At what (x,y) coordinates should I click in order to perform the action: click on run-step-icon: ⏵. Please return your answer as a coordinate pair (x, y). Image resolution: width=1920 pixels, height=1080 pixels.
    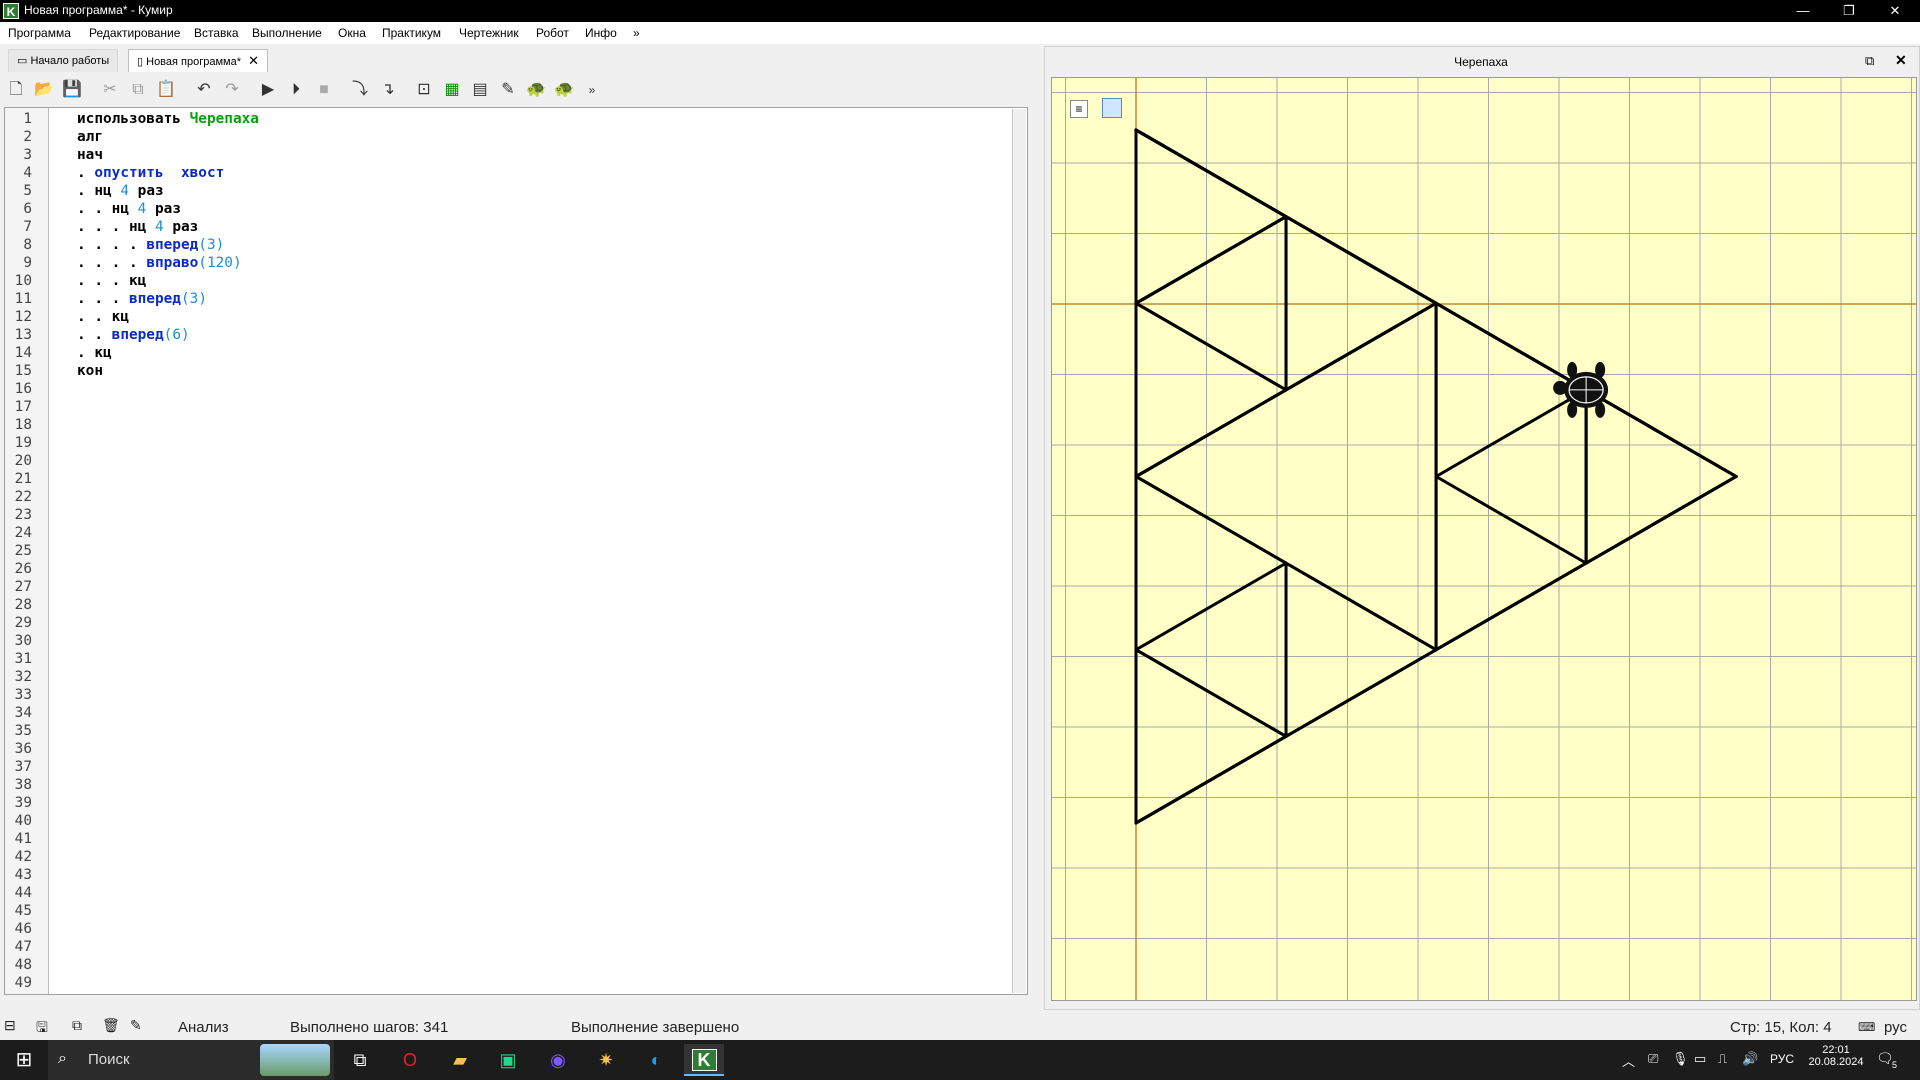
    Looking at the image, I should click on (296, 90).